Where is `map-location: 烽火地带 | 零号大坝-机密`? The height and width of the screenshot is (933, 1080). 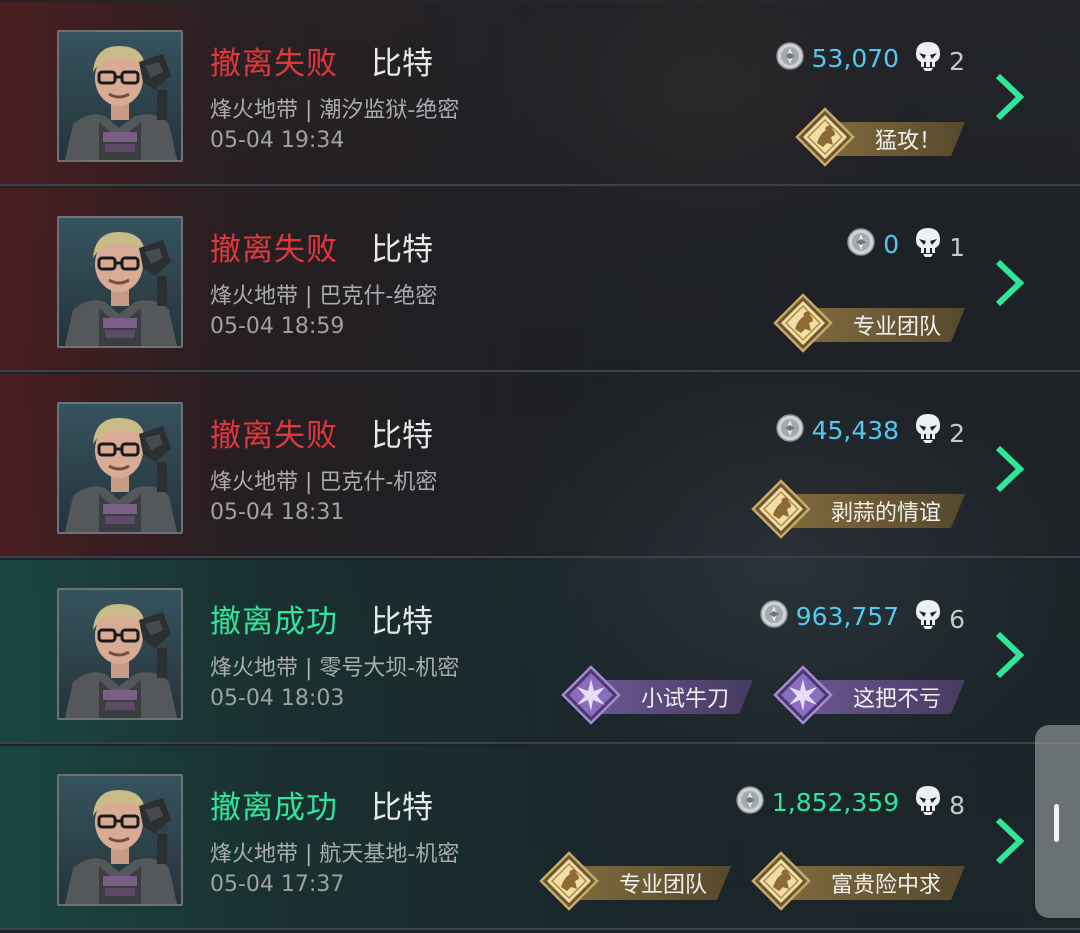 map-location: 烽火地带 | 零号大坝-机密 is located at coordinates (335, 668).